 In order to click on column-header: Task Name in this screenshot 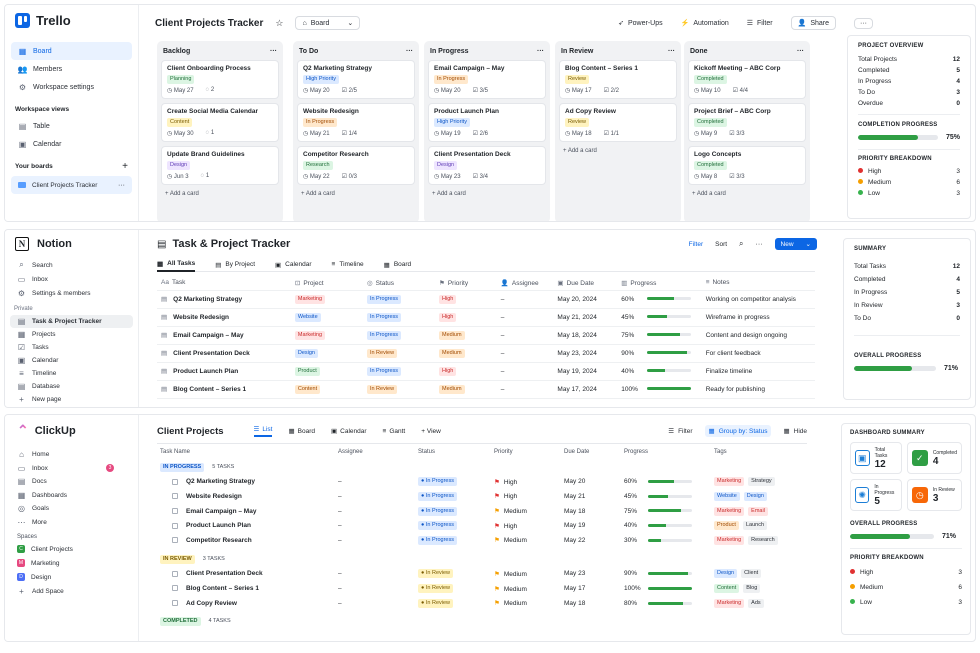, I will do `click(246, 452)`.